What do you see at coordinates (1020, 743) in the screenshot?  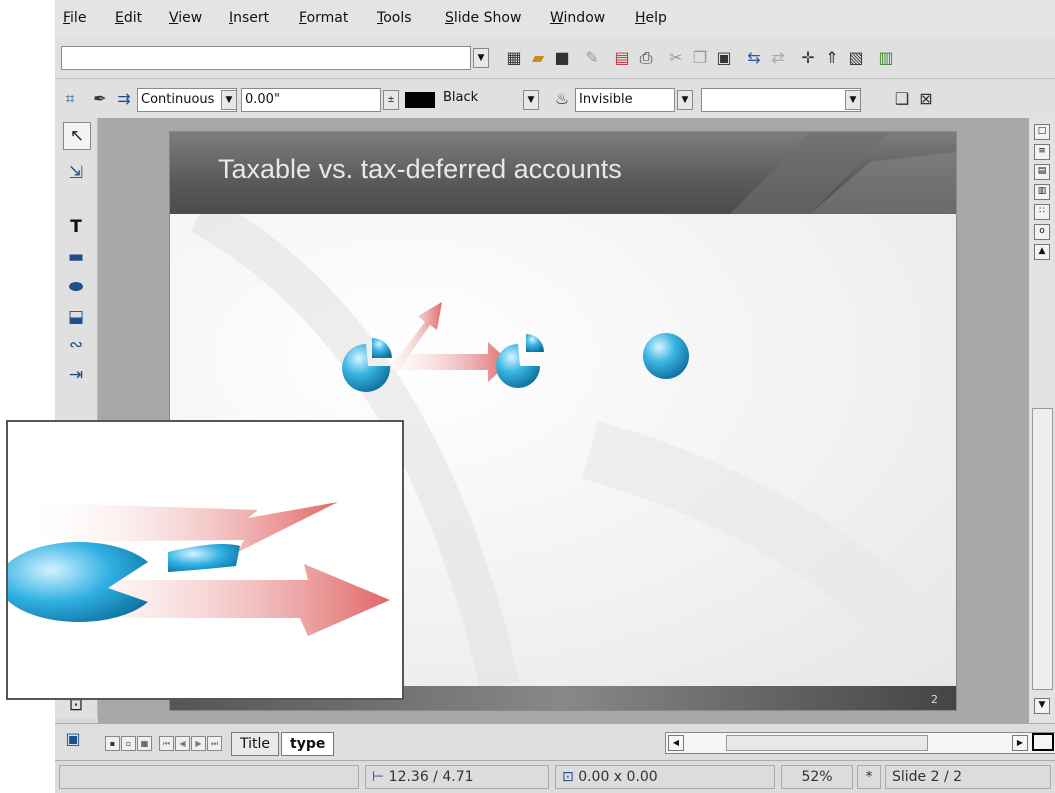 I see `scroll-right-icon: ▶` at bounding box center [1020, 743].